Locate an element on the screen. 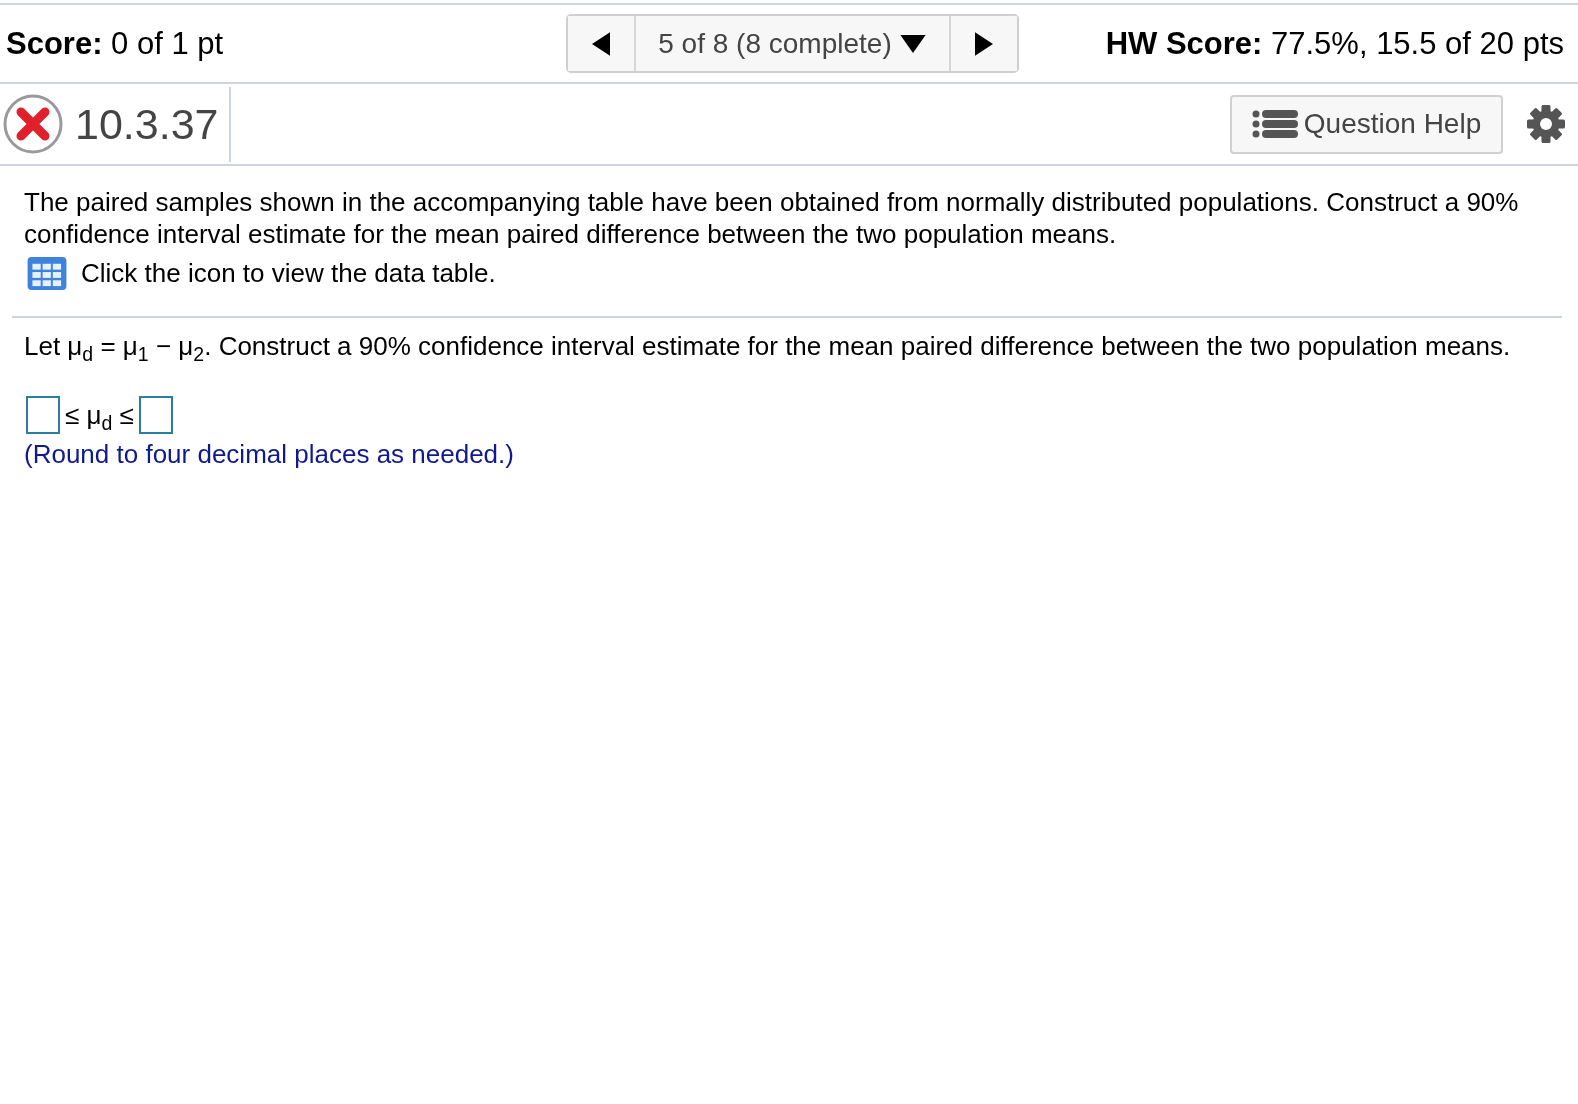  inequality-text: ≤ μ$_{d}$ ≤ is located at coordinates (99, 415).